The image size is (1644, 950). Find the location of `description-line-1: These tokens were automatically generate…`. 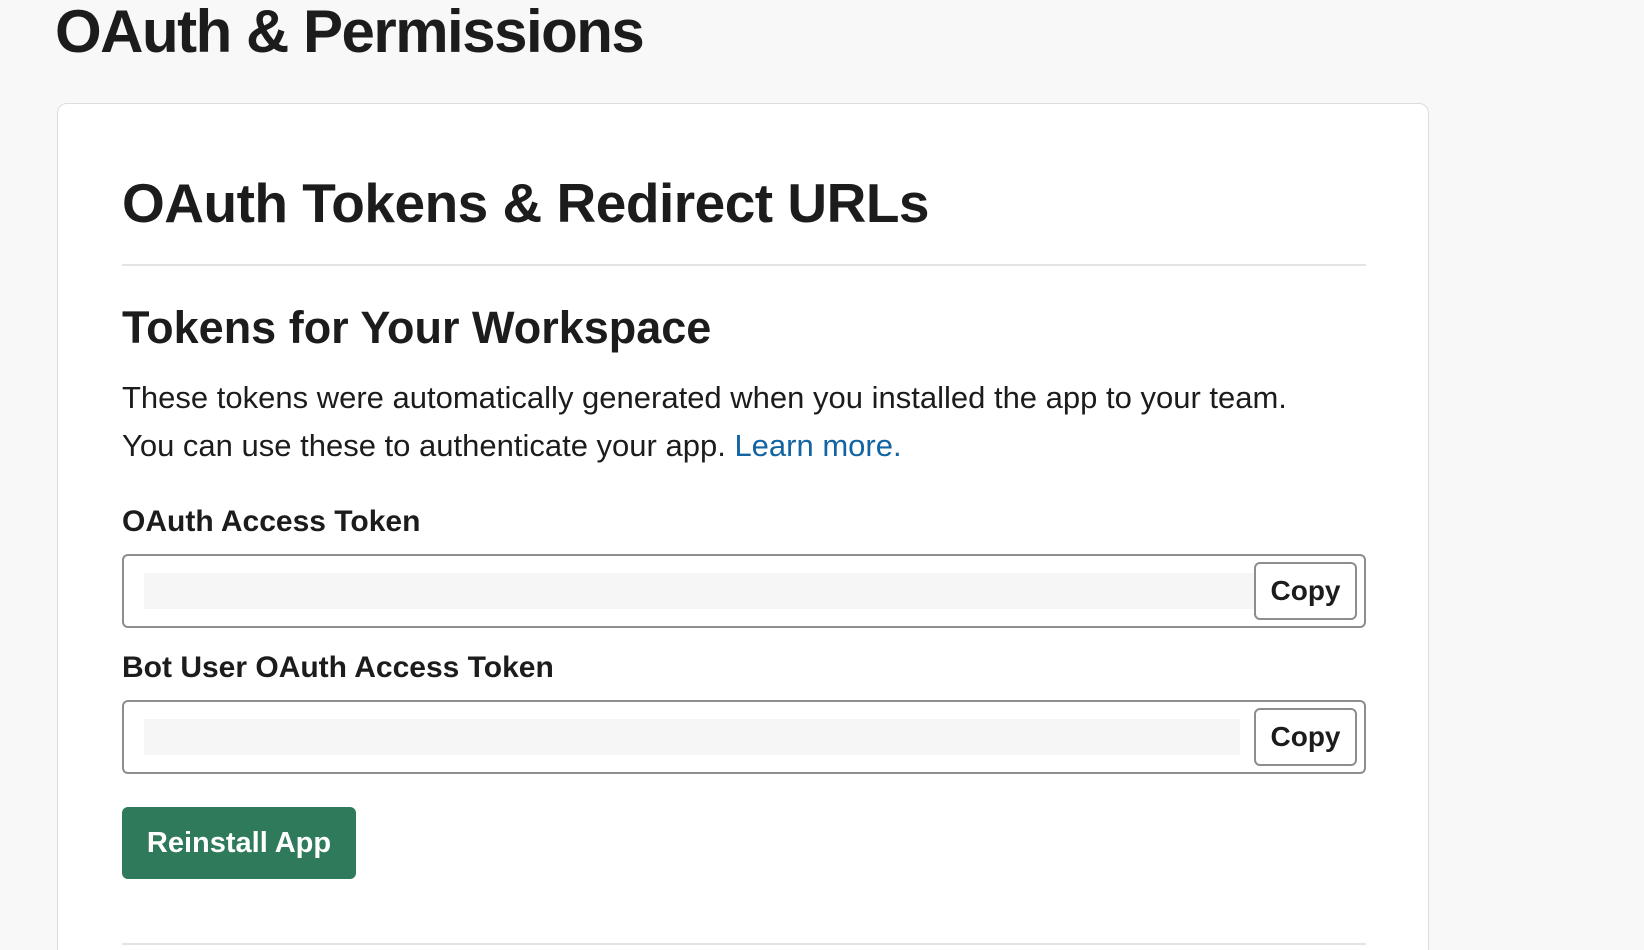

description-line-1: These tokens were automatically generate… is located at coordinates (704, 397).